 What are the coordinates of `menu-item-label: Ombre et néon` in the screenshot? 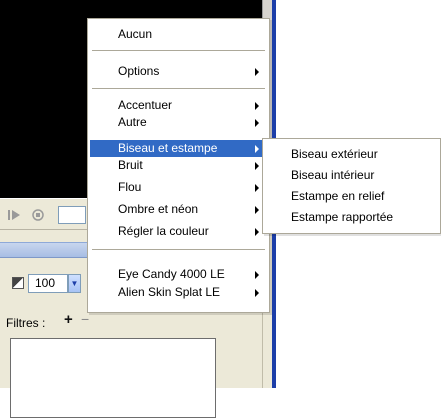 It's located at (158, 209).